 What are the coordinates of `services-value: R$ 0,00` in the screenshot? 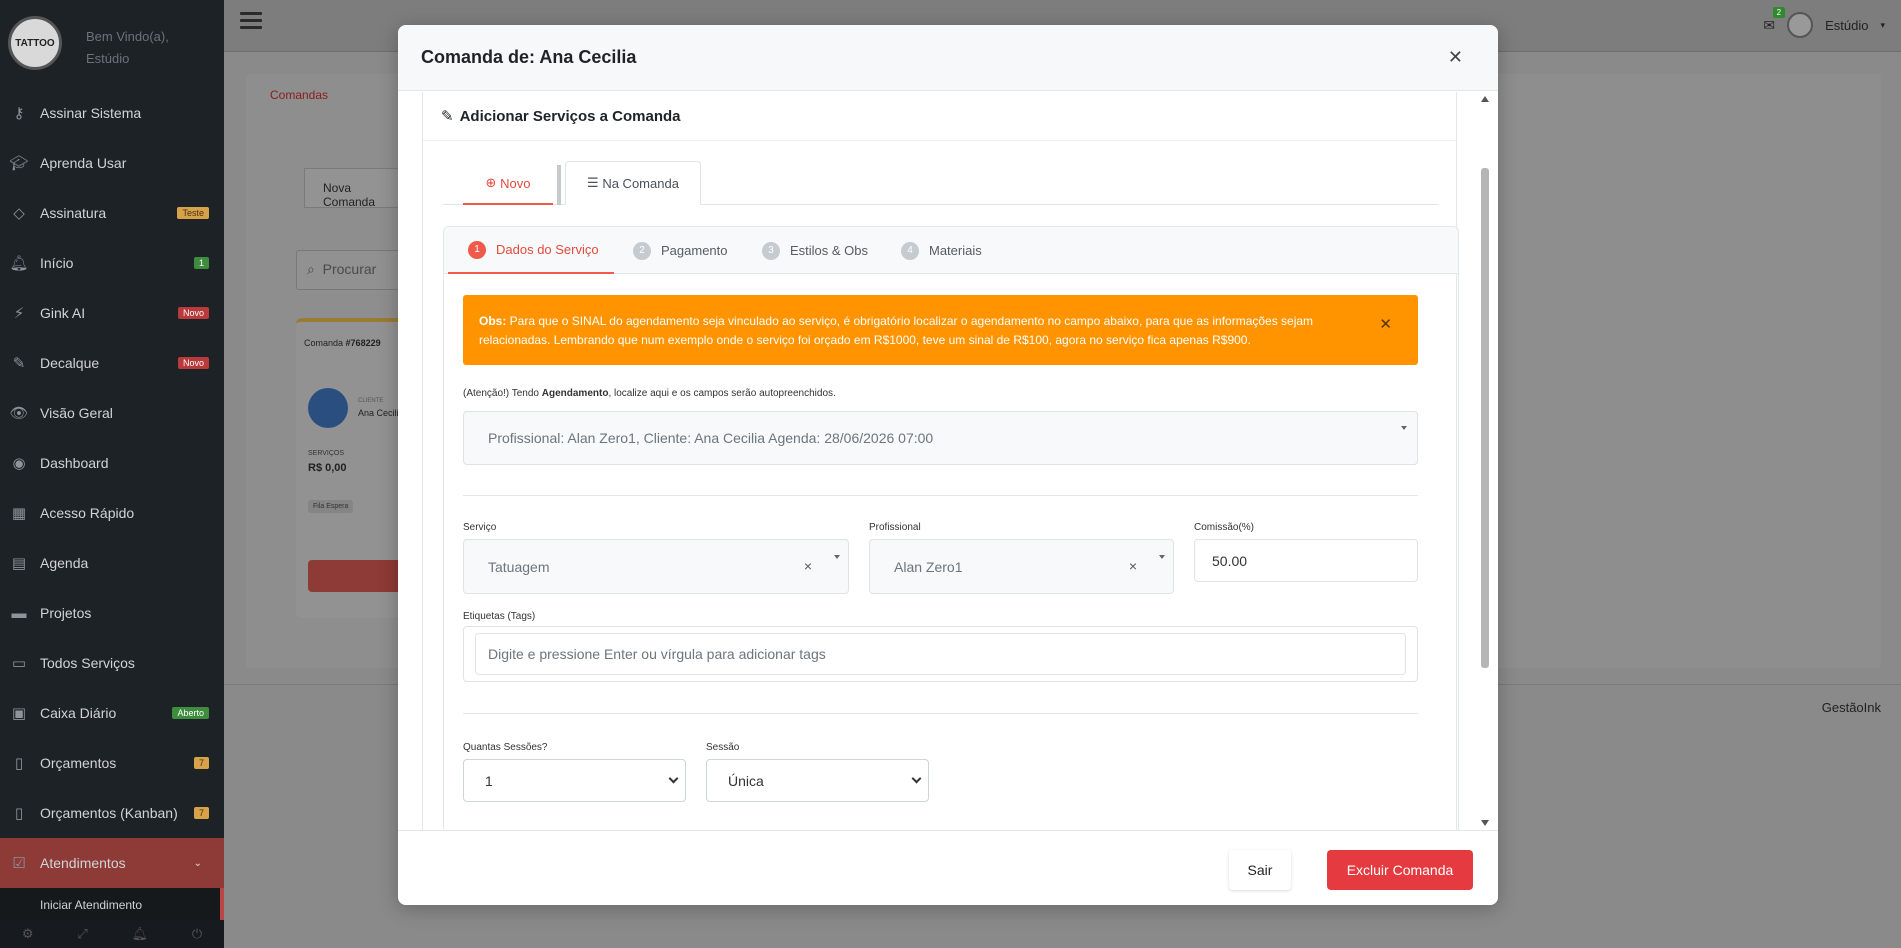 It's located at (327, 468).